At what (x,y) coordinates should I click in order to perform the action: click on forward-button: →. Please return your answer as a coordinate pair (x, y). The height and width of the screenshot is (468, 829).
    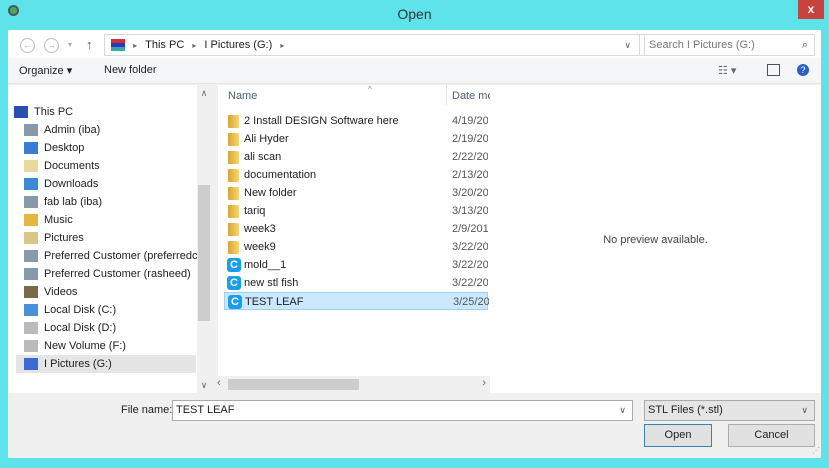
    Looking at the image, I should click on (51, 45).